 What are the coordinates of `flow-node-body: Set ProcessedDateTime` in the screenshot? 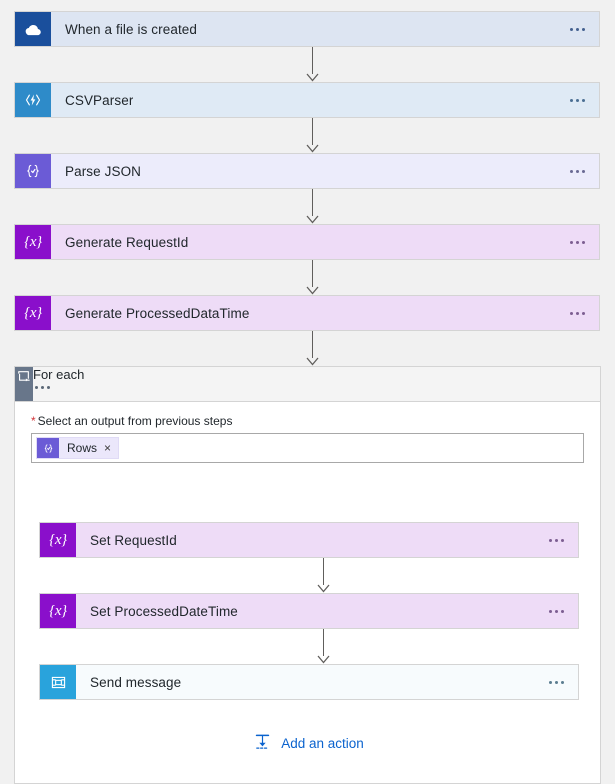 It's located at (327, 611).